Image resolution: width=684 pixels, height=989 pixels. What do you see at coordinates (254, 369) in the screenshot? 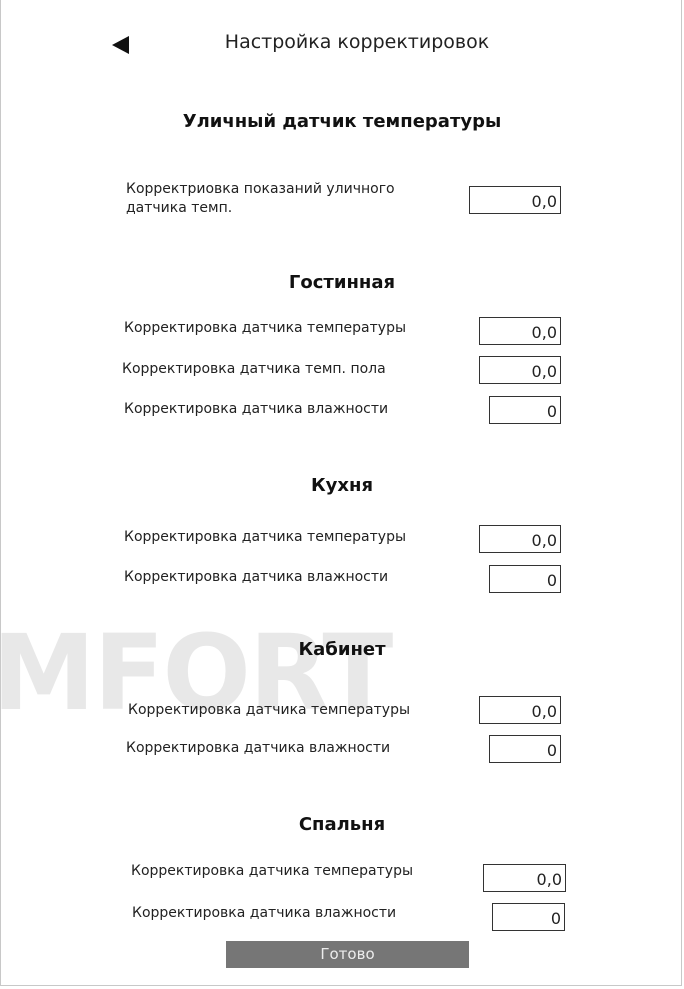
I see `living-floor-temp-label: Корректировка датчика темп. пола` at bounding box center [254, 369].